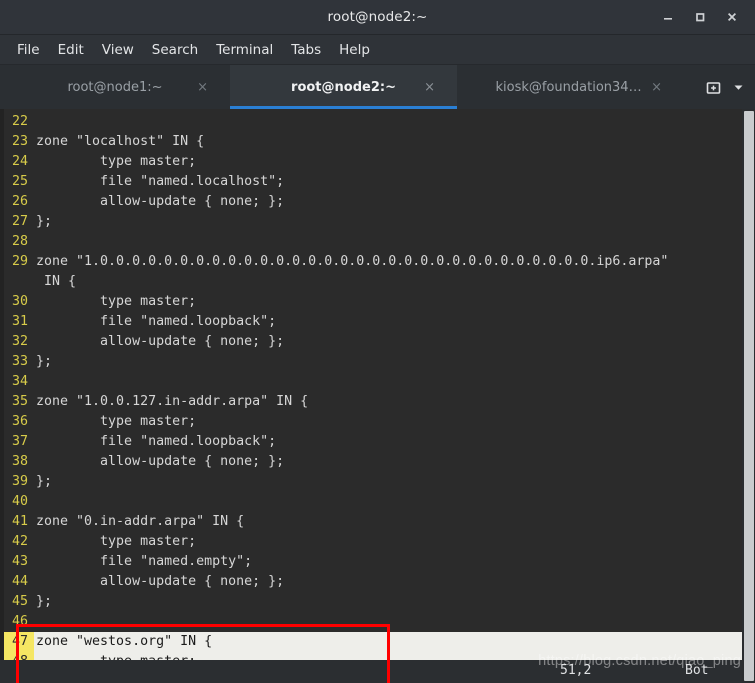 The width and height of the screenshot is (755, 683). What do you see at coordinates (28, 50) in the screenshot?
I see `menu-item-file: File` at bounding box center [28, 50].